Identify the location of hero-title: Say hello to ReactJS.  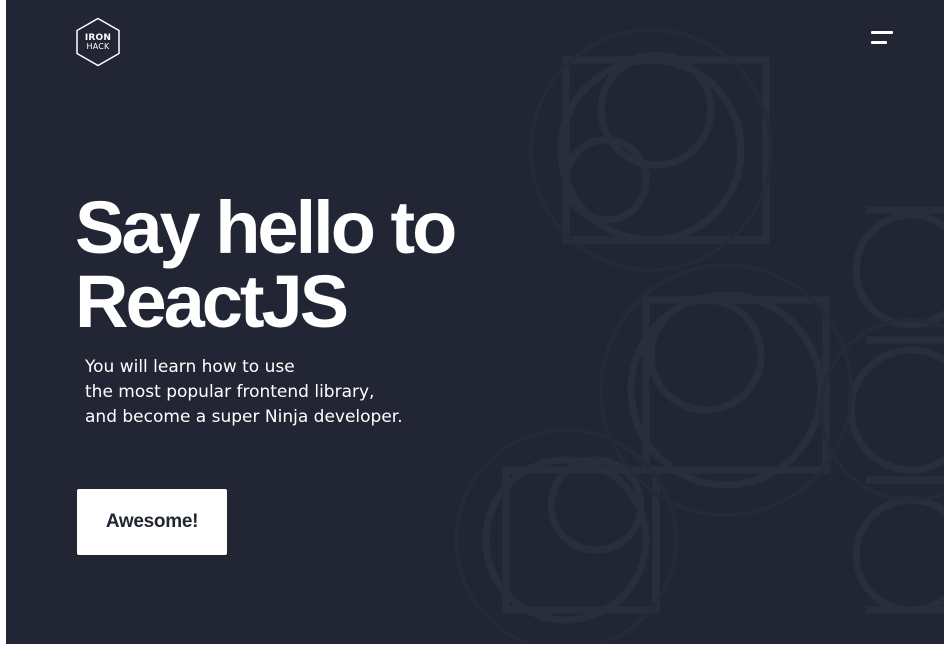
(266, 264).